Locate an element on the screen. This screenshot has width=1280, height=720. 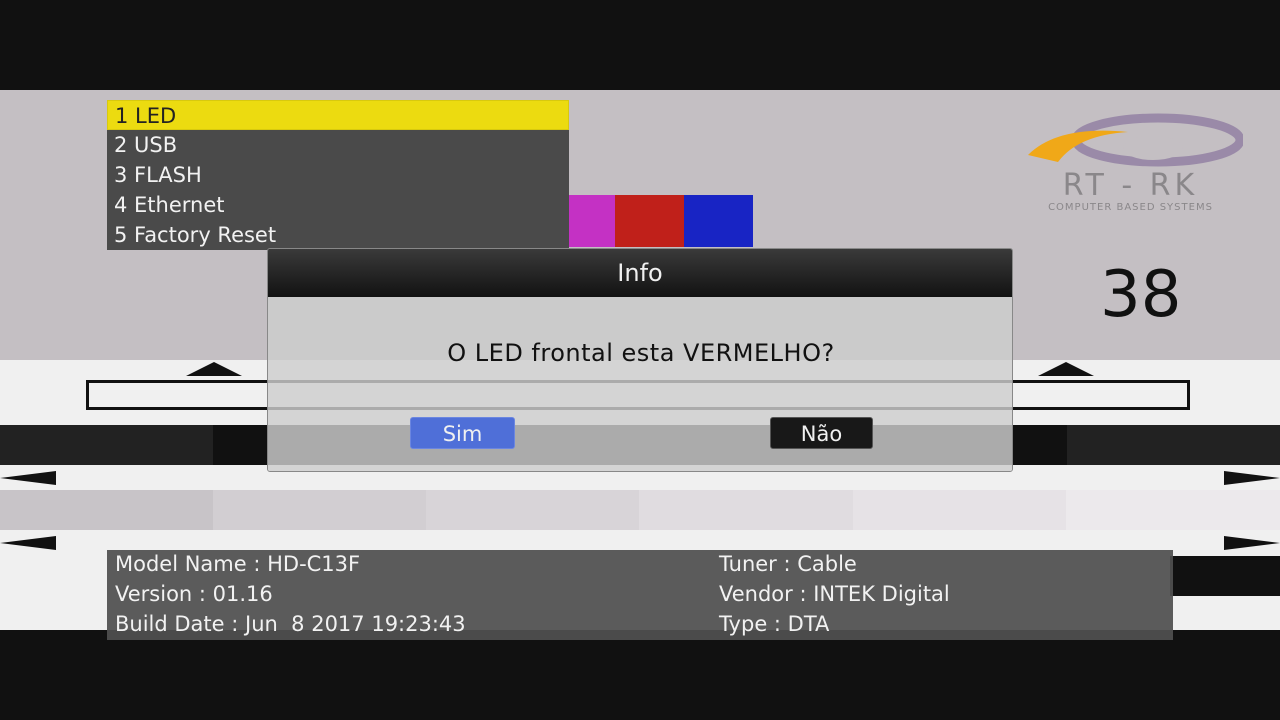
channel-number: 38 is located at coordinates (1141, 295).